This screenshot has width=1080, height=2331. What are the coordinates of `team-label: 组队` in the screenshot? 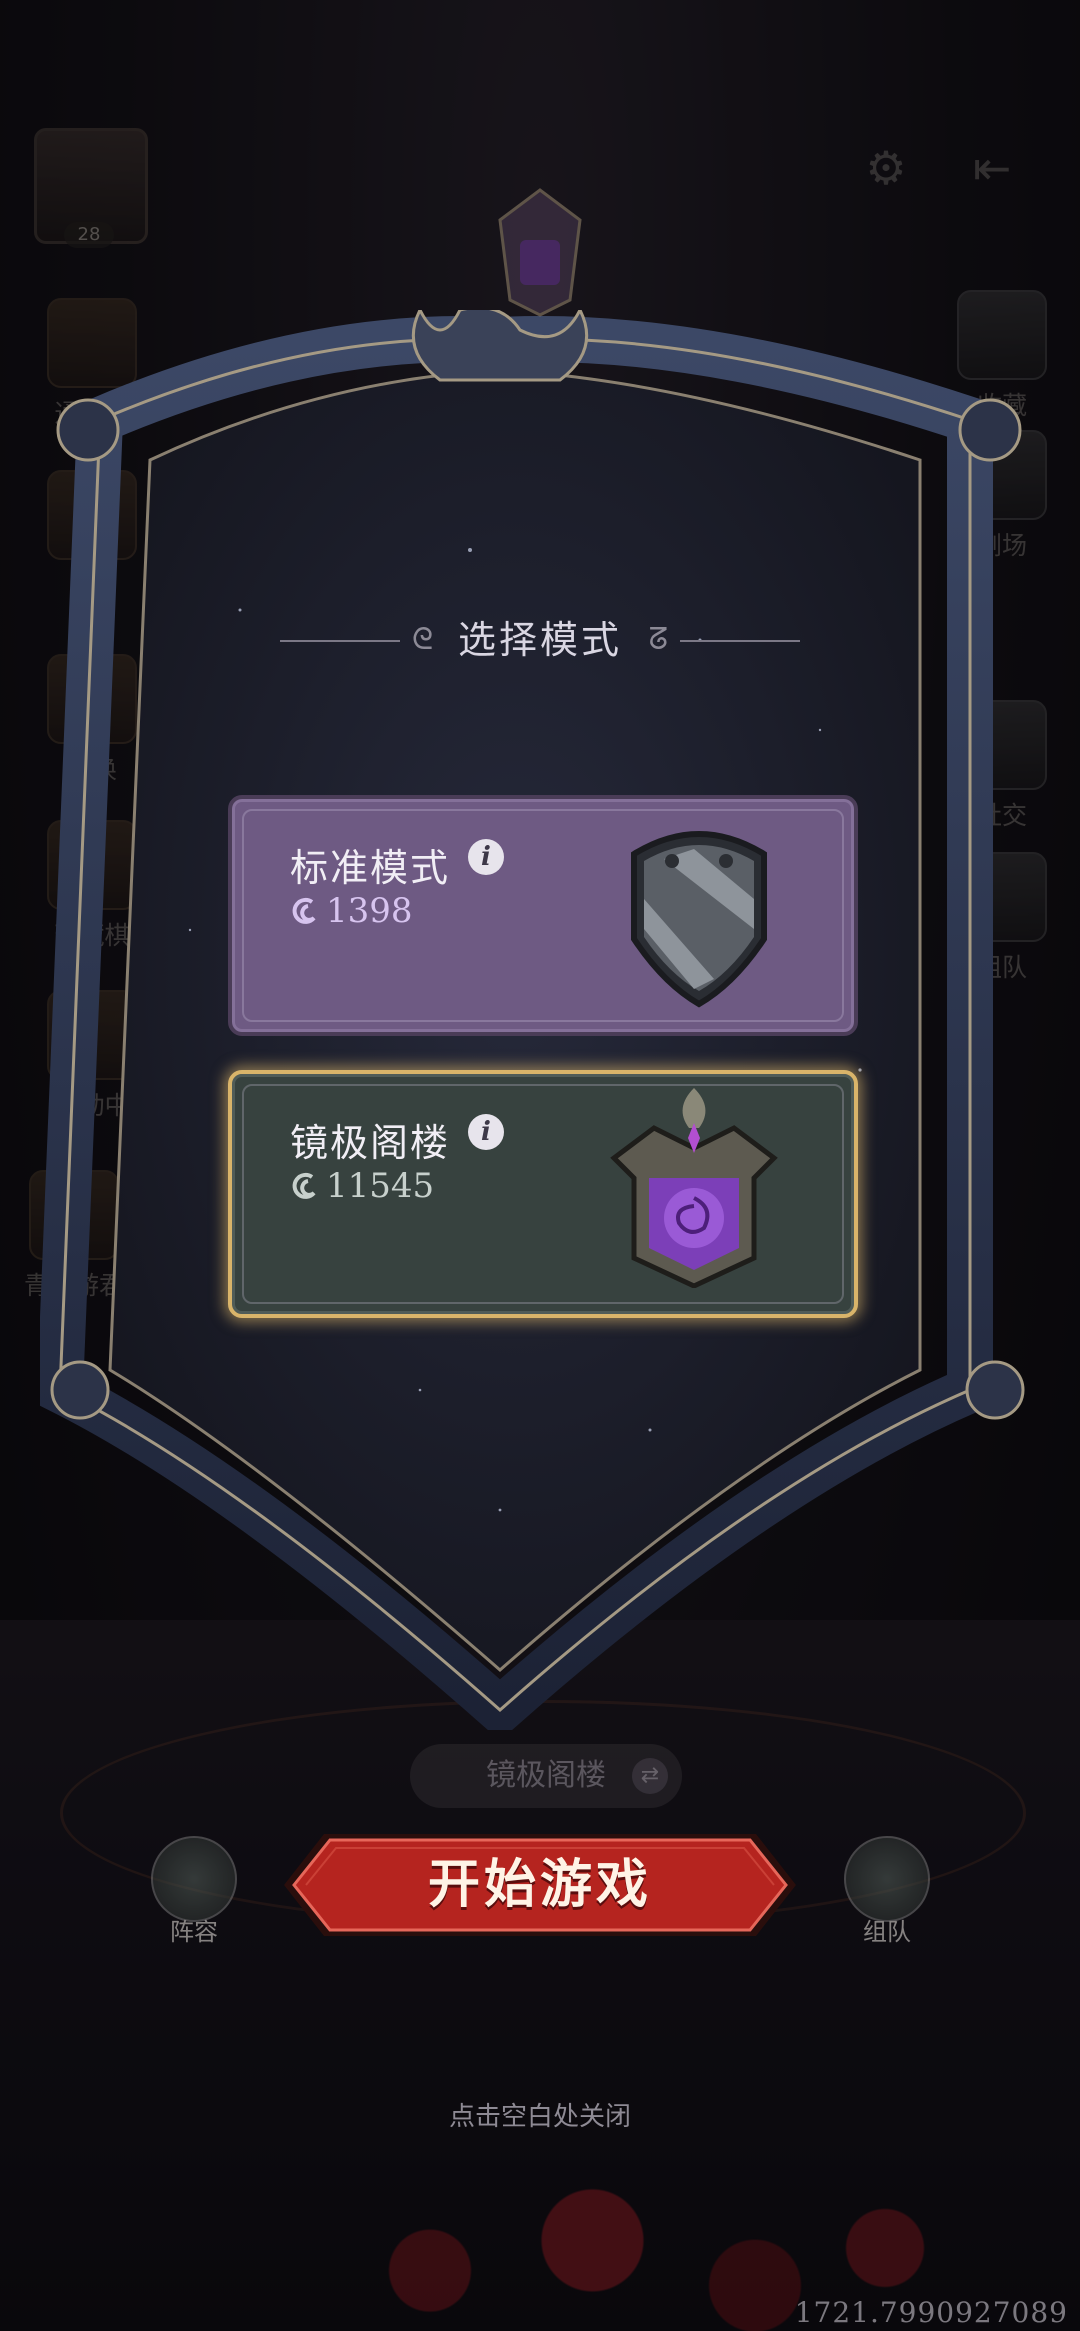 It's located at (887, 1932).